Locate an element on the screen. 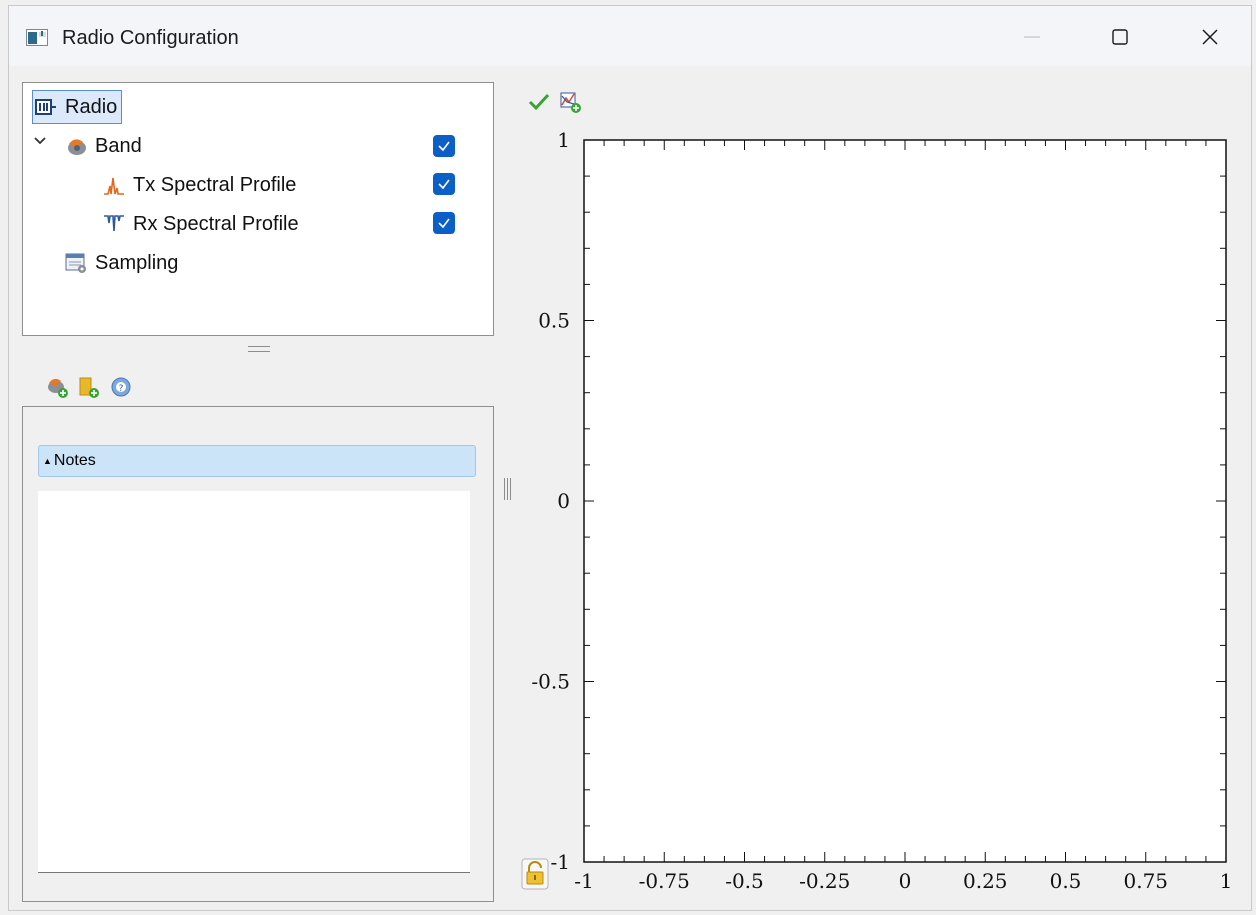 This screenshot has height=915, width=1256. tree-item-label: Rx Spectral Profile is located at coordinates (216, 223).